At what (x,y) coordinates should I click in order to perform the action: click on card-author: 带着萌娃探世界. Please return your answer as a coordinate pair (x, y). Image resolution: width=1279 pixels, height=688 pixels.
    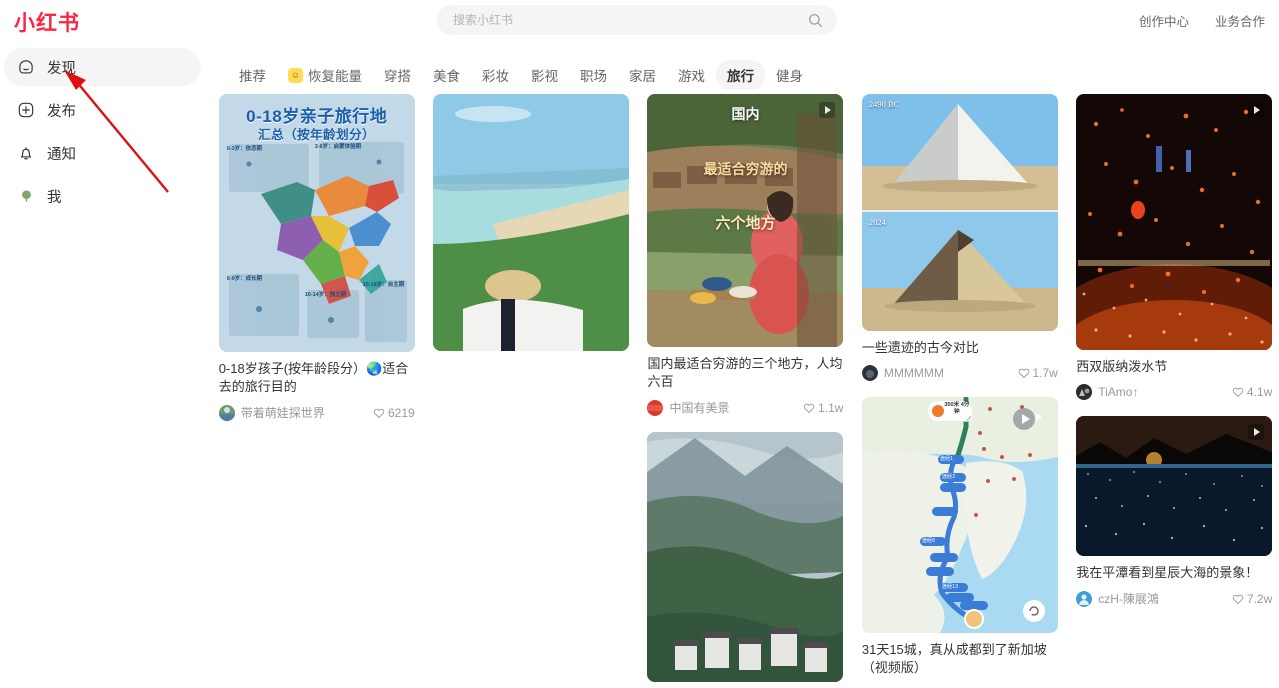
    Looking at the image, I should click on (307, 412).